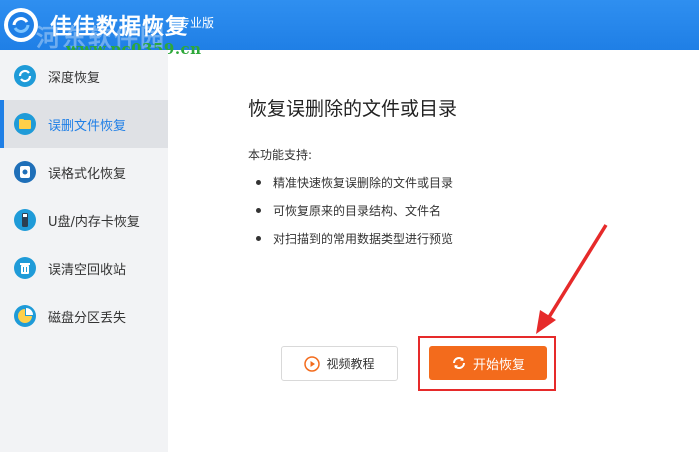 The image size is (699, 452). Describe the element at coordinates (350, 364) in the screenshot. I see `video-tutorial-label: 视频教程` at that location.